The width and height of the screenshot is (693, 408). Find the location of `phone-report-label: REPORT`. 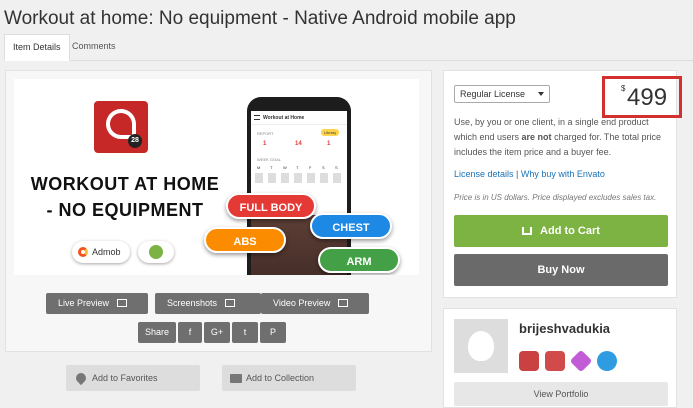

phone-report-label: REPORT is located at coordinates (265, 133).